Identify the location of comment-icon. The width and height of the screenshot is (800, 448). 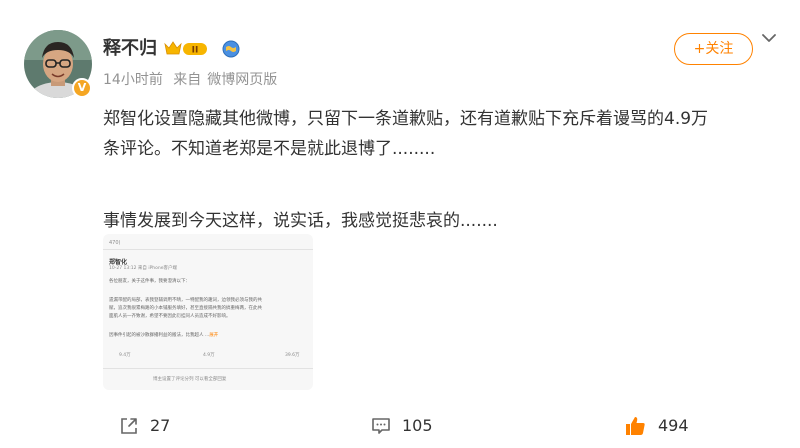
(381, 426).